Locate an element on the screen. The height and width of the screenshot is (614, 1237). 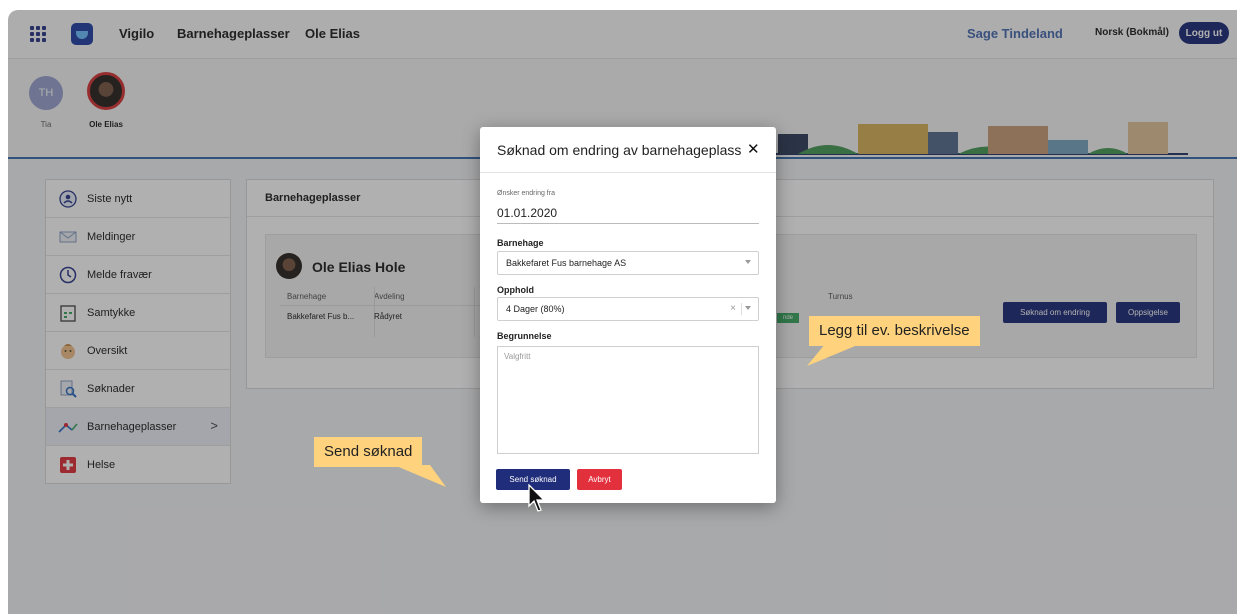
reason-label: Begrunnelse is located at coordinates (524, 336).